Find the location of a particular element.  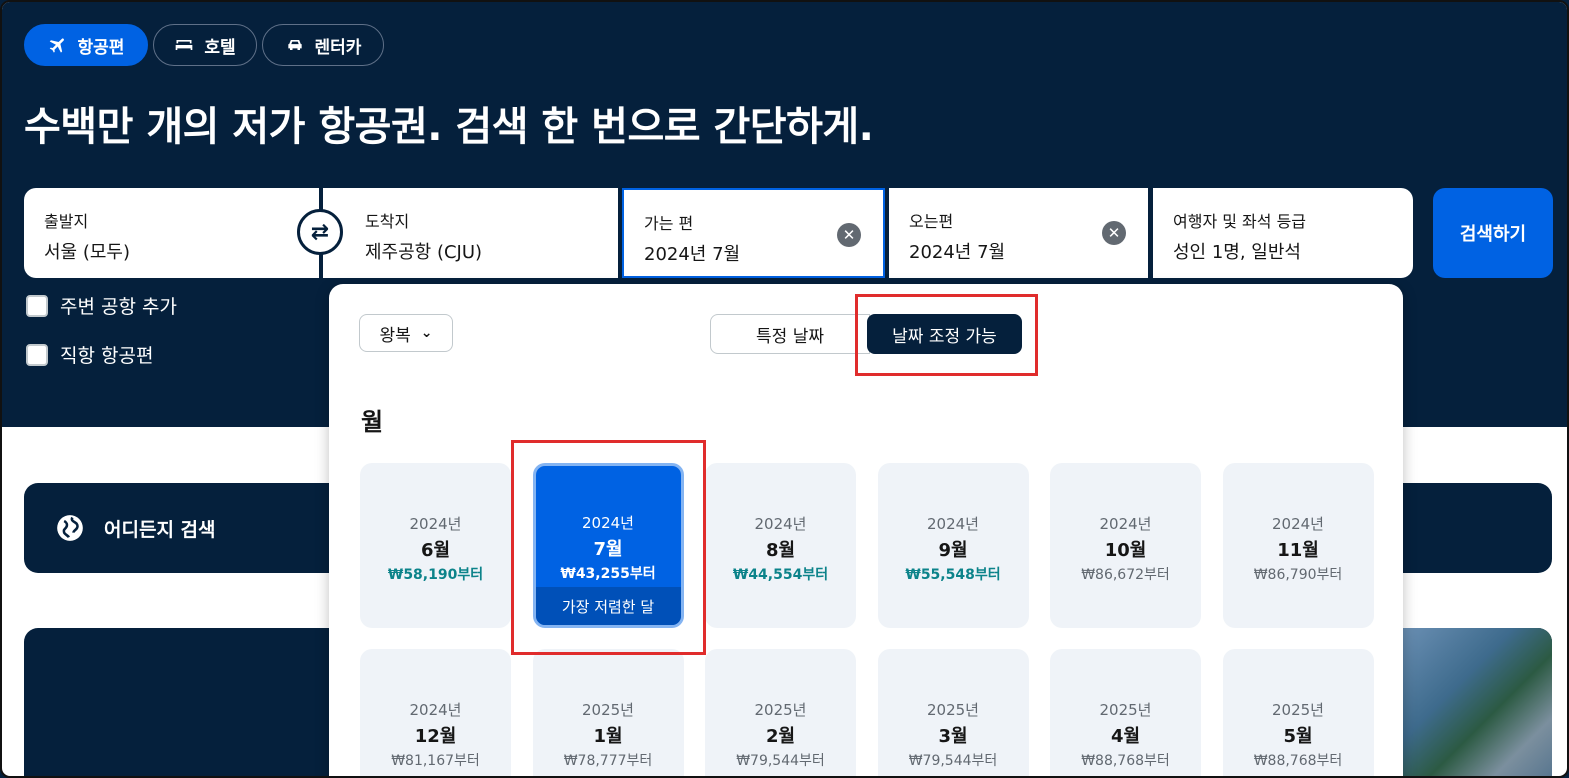

month-name: 5월 is located at coordinates (1298, 736).